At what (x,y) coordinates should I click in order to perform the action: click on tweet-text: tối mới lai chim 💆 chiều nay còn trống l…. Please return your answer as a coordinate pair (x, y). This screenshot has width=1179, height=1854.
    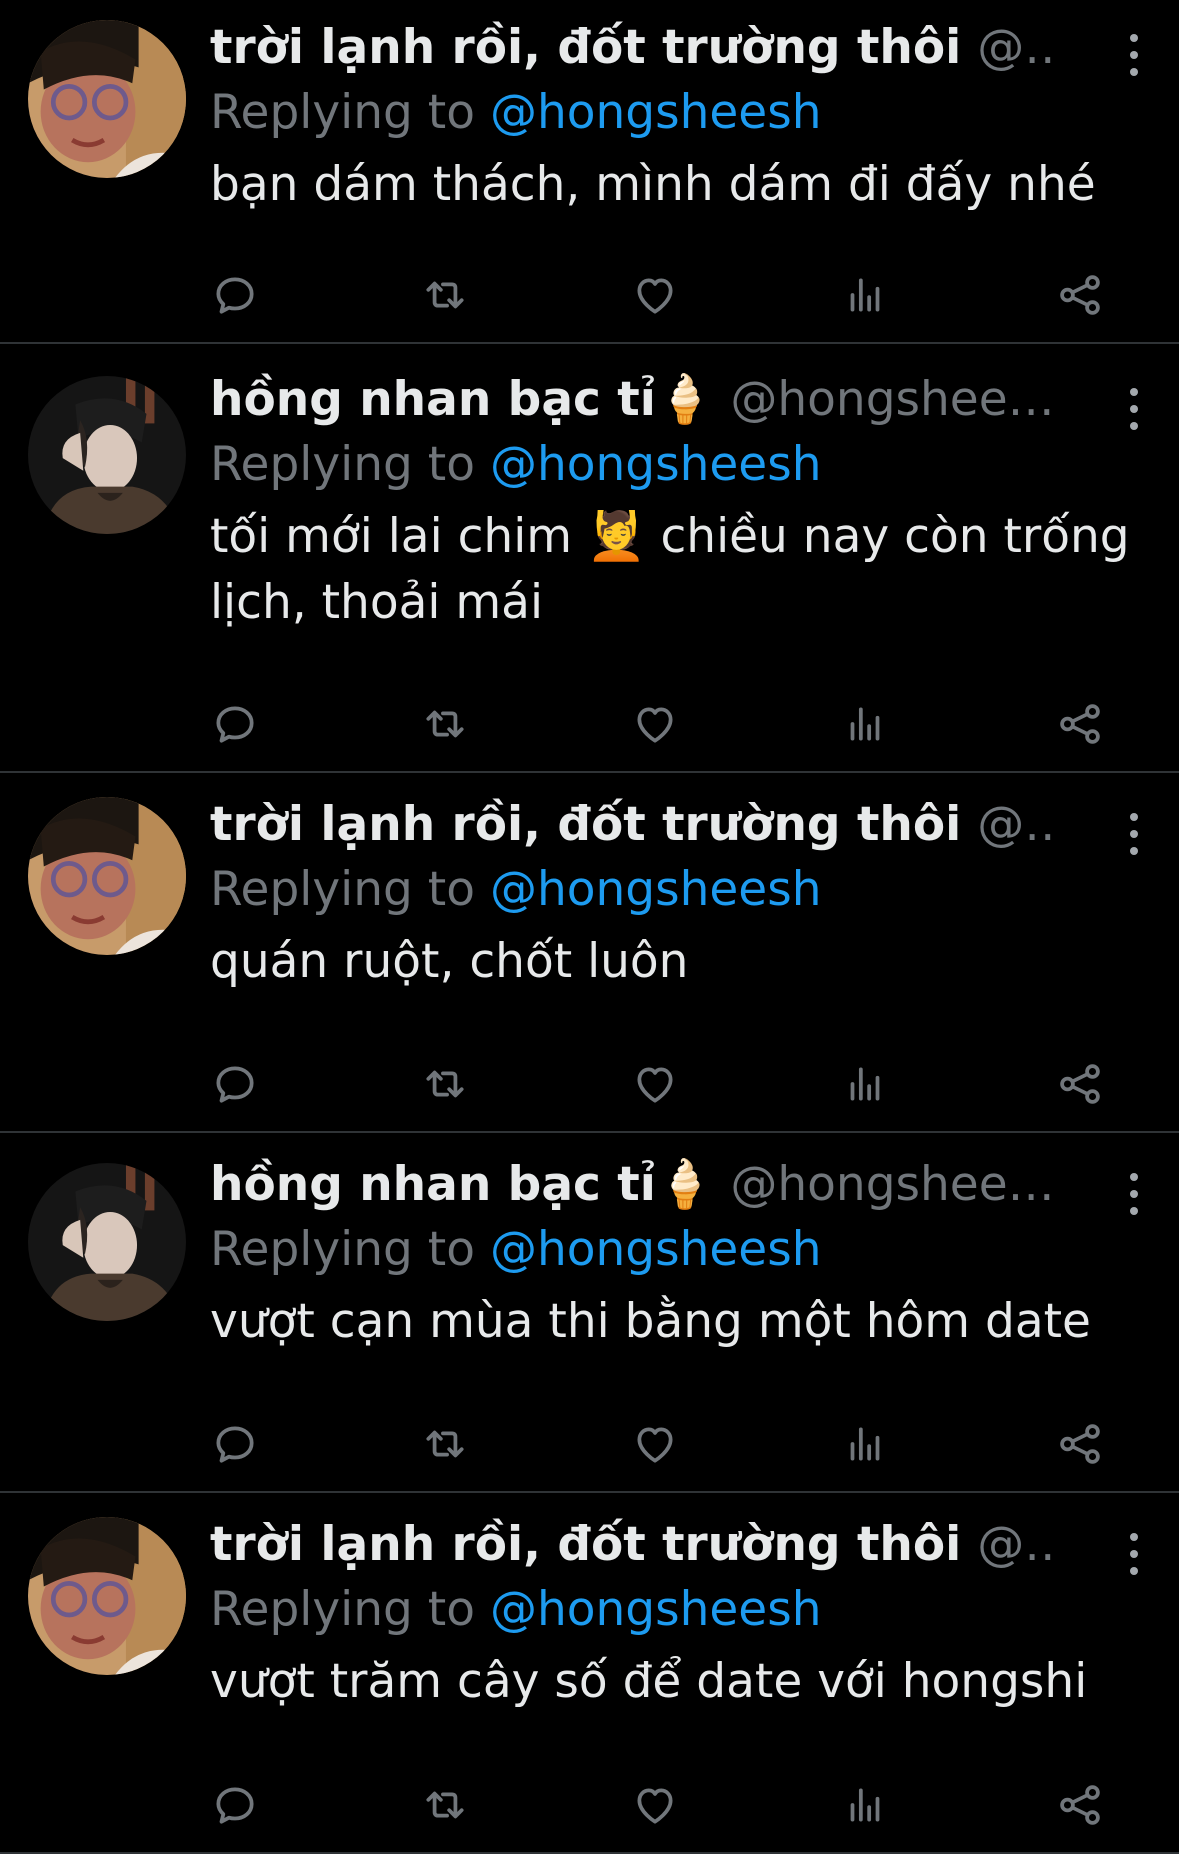
    Looking at the image, I should click on (670, 569).